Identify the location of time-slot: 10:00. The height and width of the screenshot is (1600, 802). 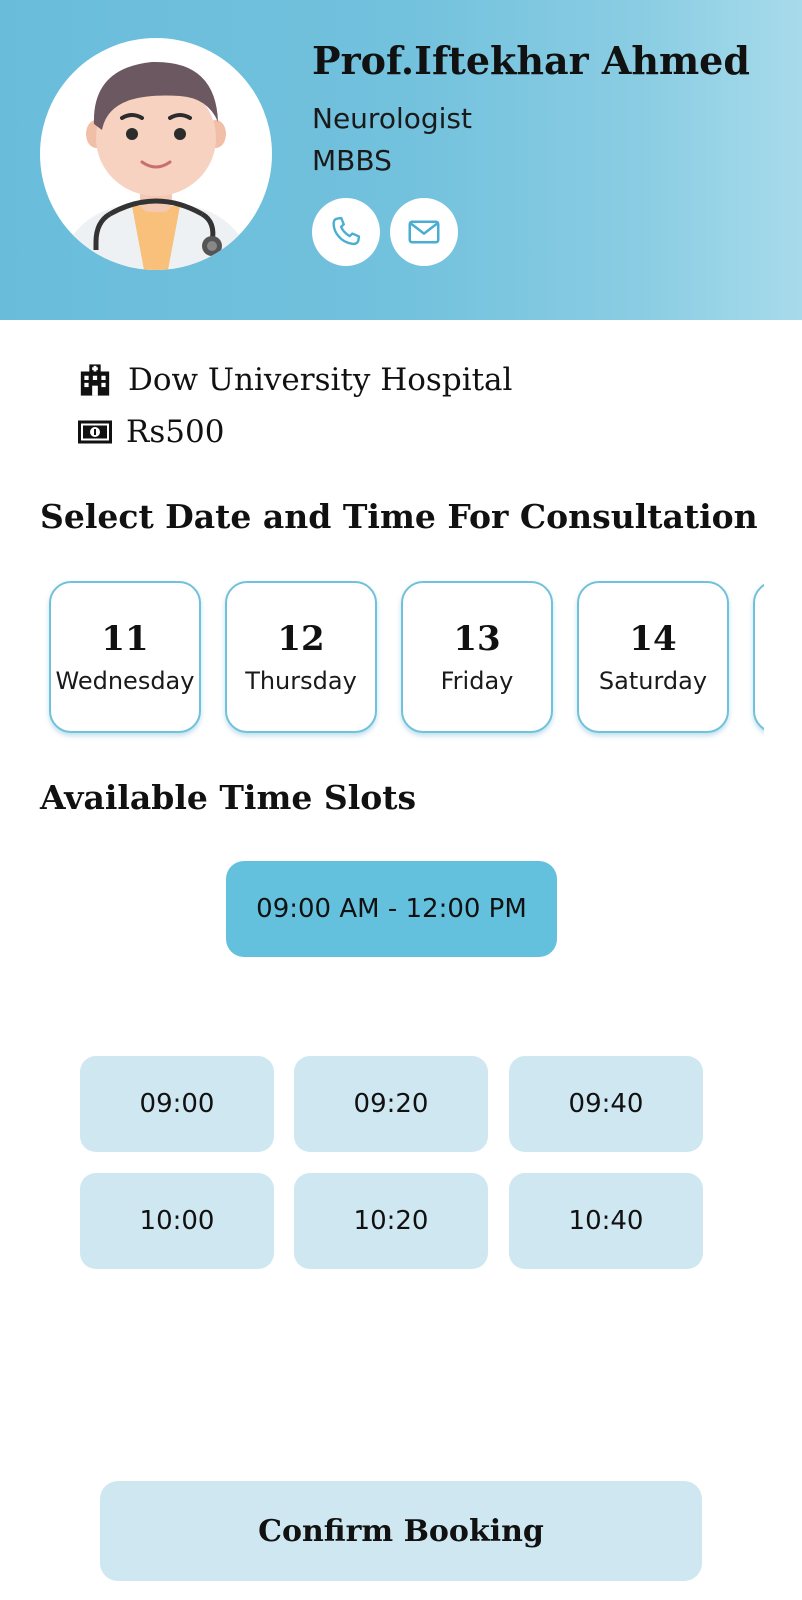
(177, 1221).